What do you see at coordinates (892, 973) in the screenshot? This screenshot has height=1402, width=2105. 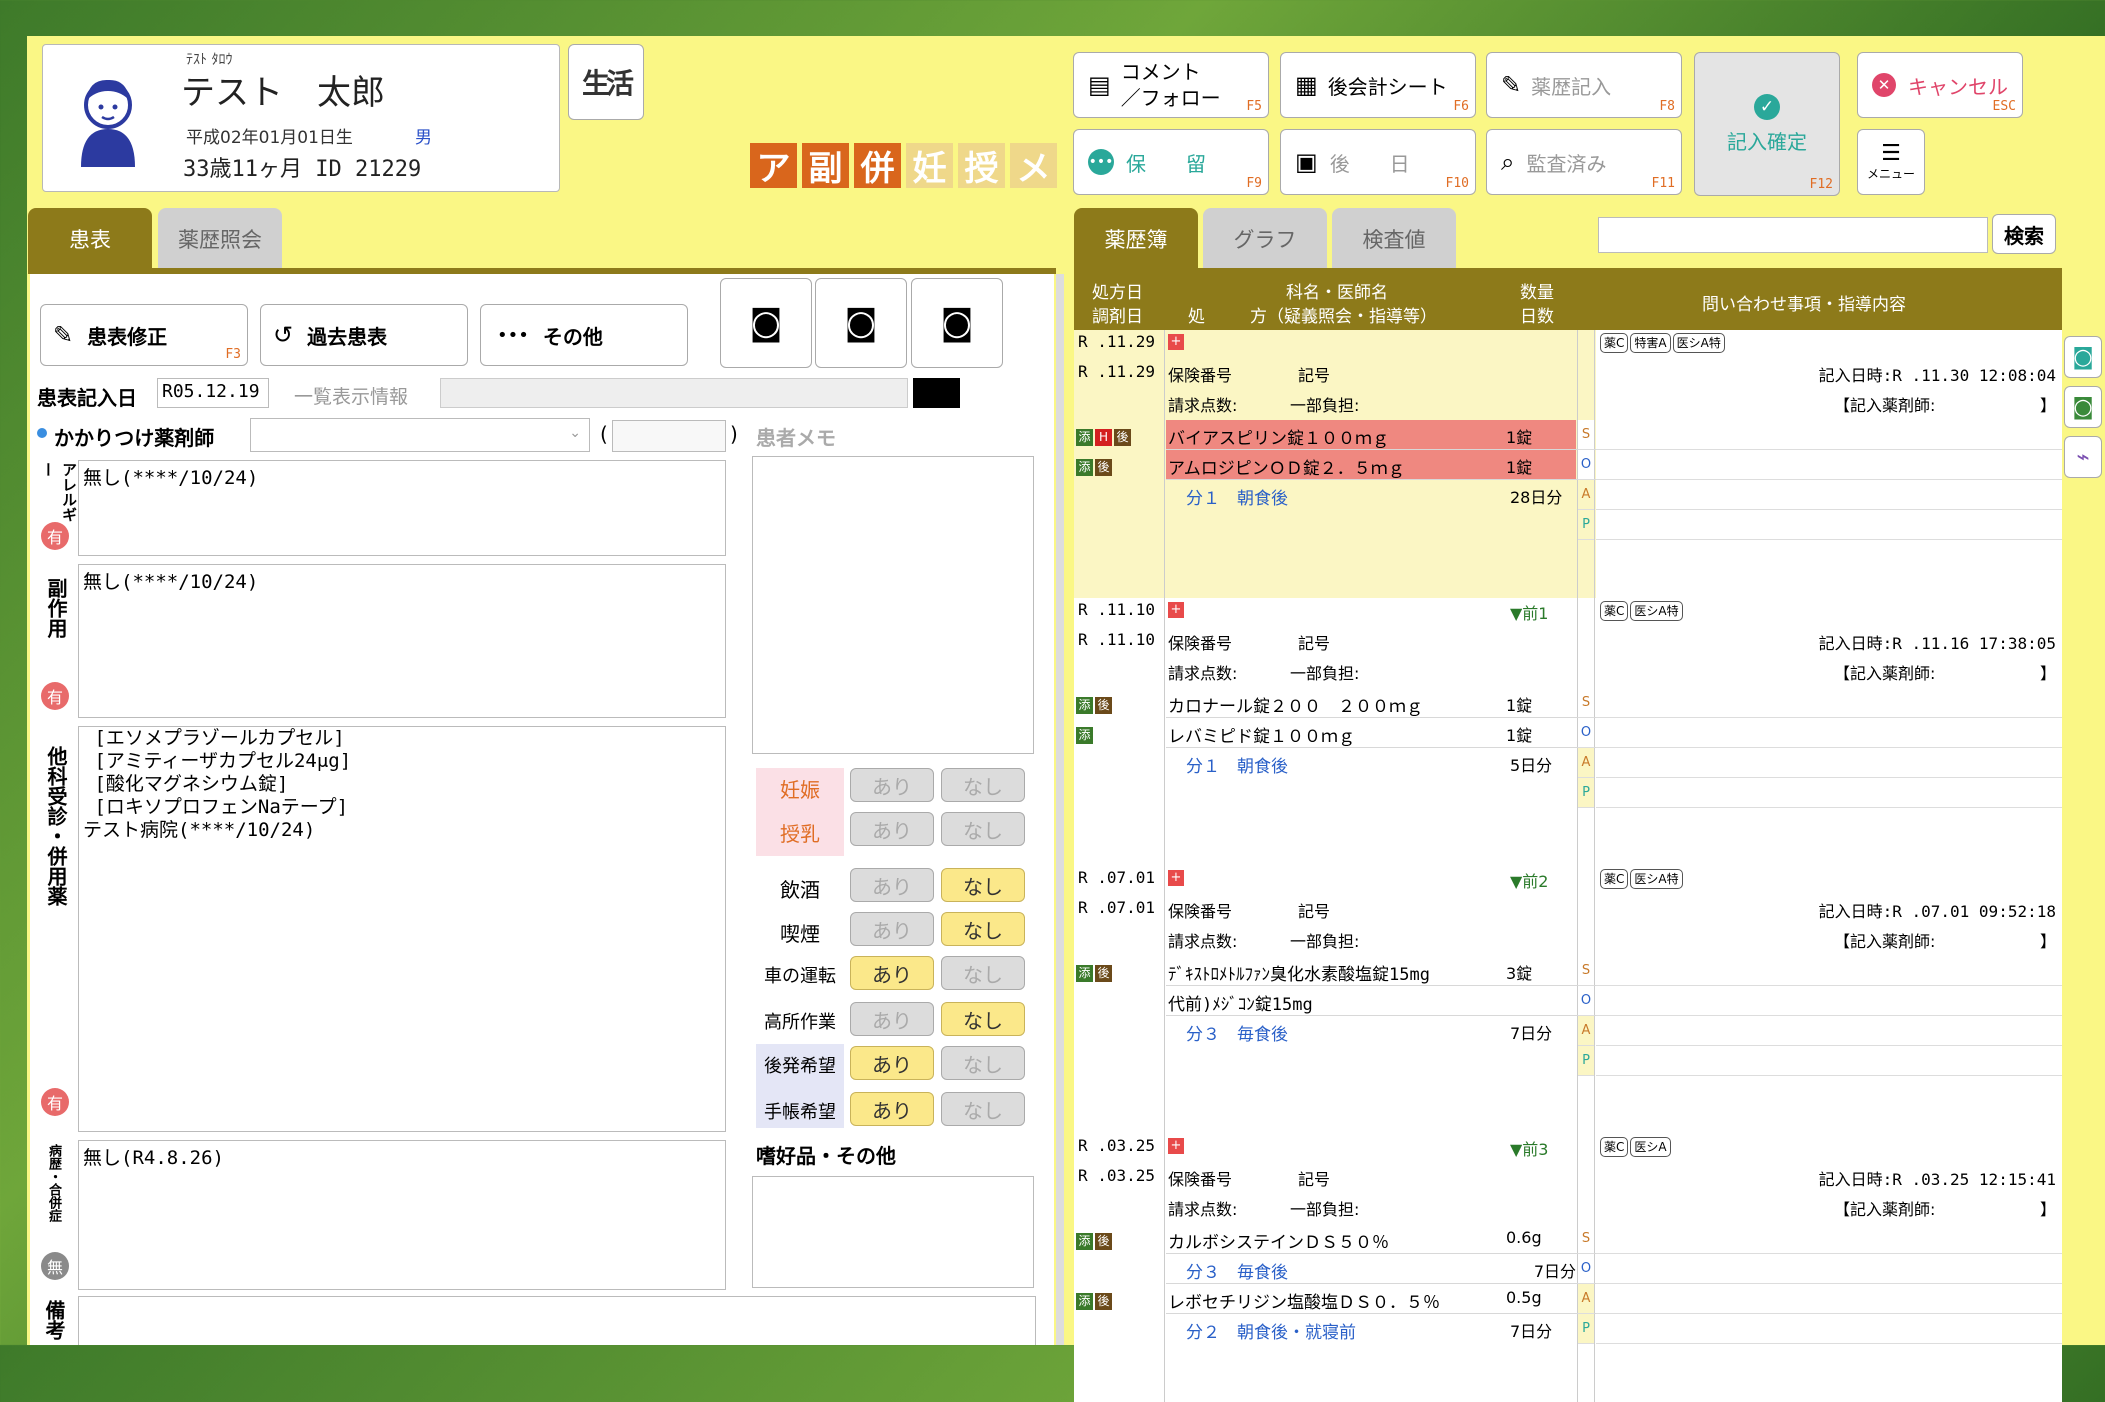 I see `driving-yes: あり` at bounding box center [892, 973].